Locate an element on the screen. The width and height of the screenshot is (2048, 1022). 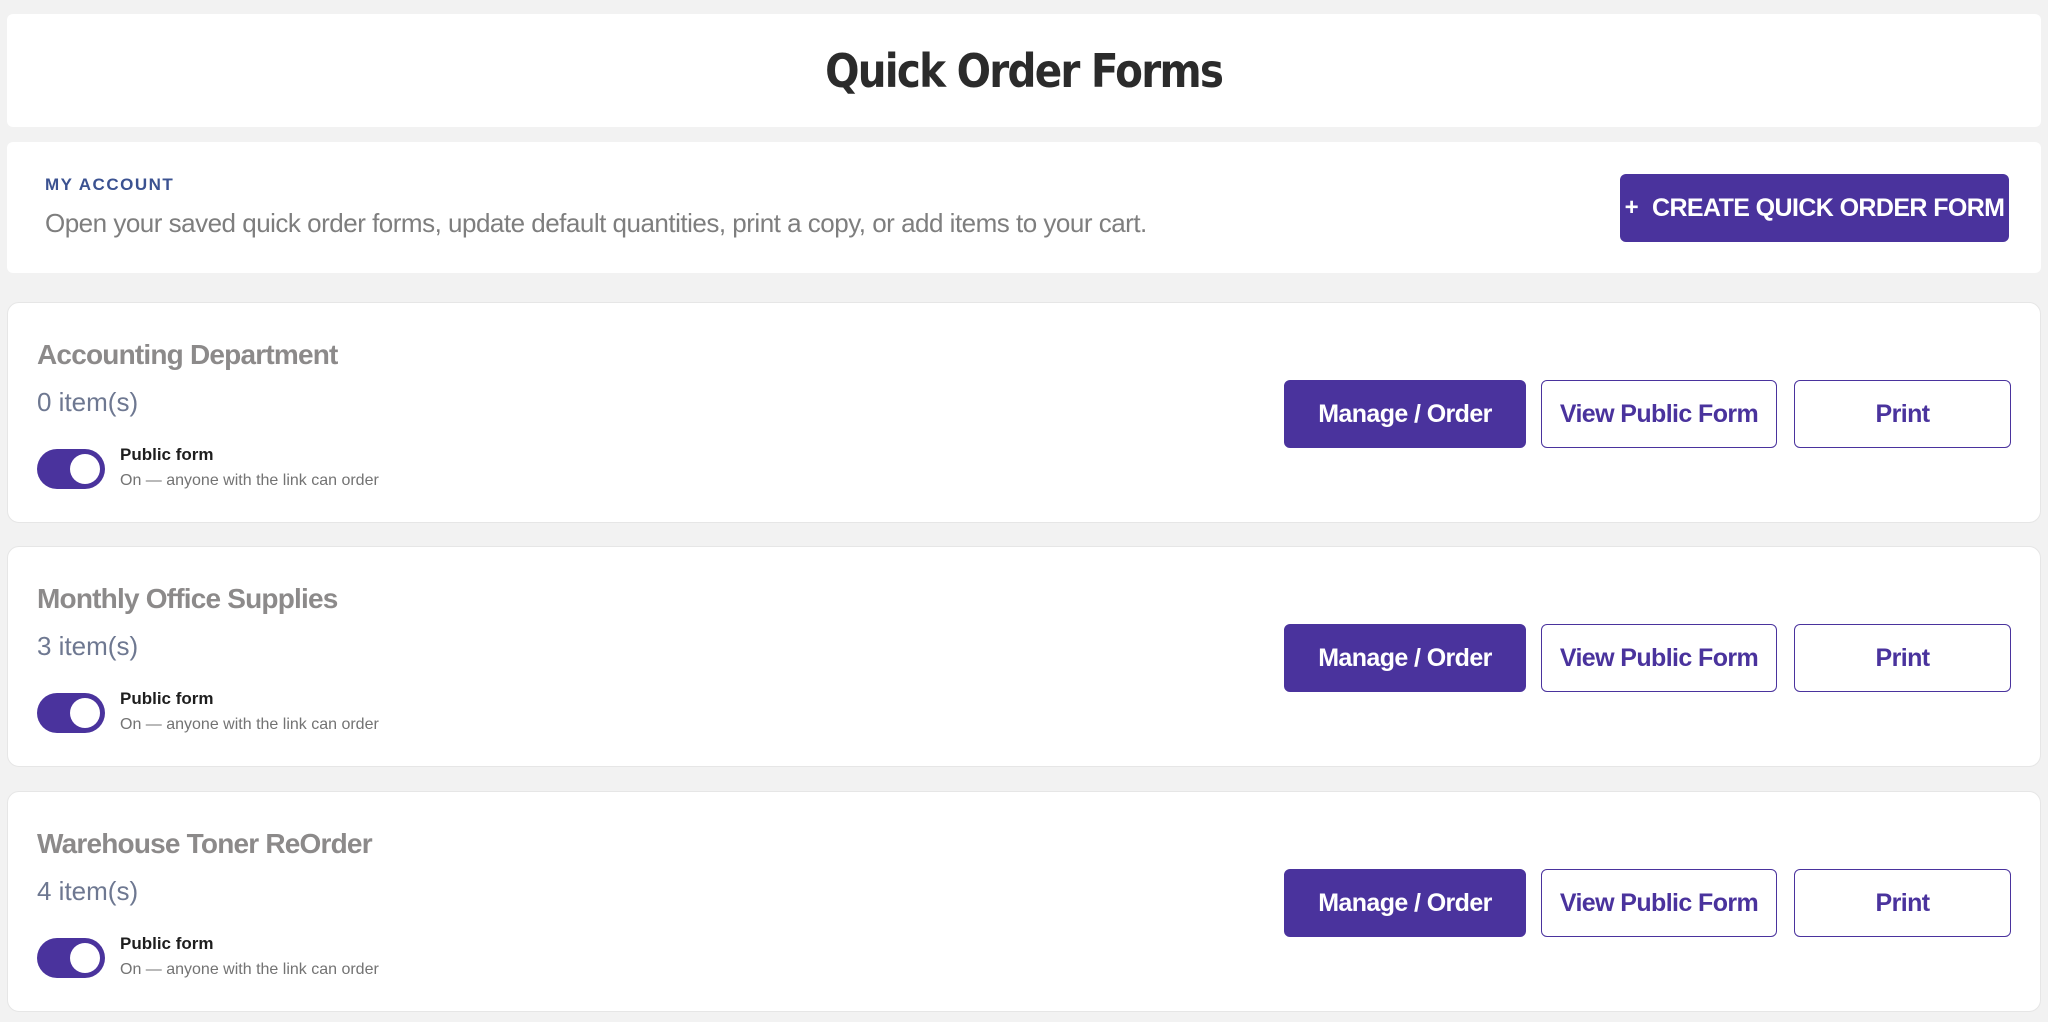
form-name: Monthly Office Supplies is located at coordinates (187, 598).